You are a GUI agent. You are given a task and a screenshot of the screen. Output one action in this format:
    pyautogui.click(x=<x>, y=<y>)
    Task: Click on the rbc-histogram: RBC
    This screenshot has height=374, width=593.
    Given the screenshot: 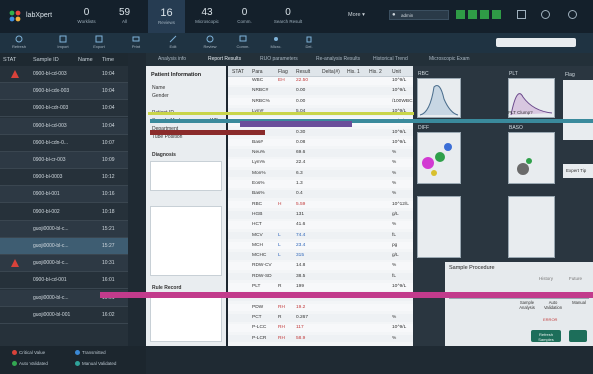 What is the action you would take?
    pyautogui.click(x=439, y=94)
    